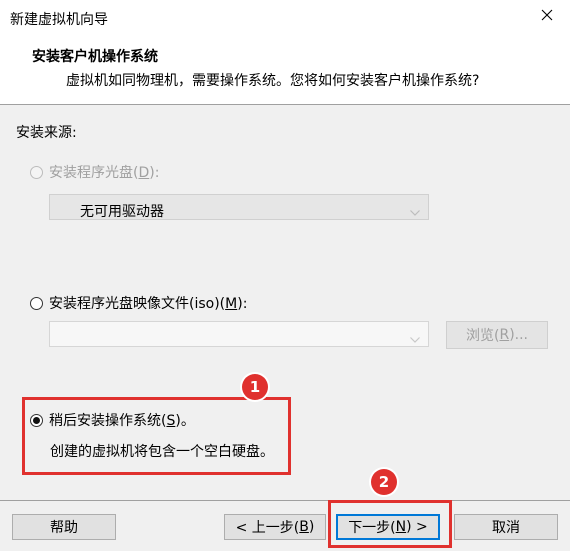  Describe the element at coordinates (255, 387) in the screenshot. I see `annotation-badge-1: 1` at that location.